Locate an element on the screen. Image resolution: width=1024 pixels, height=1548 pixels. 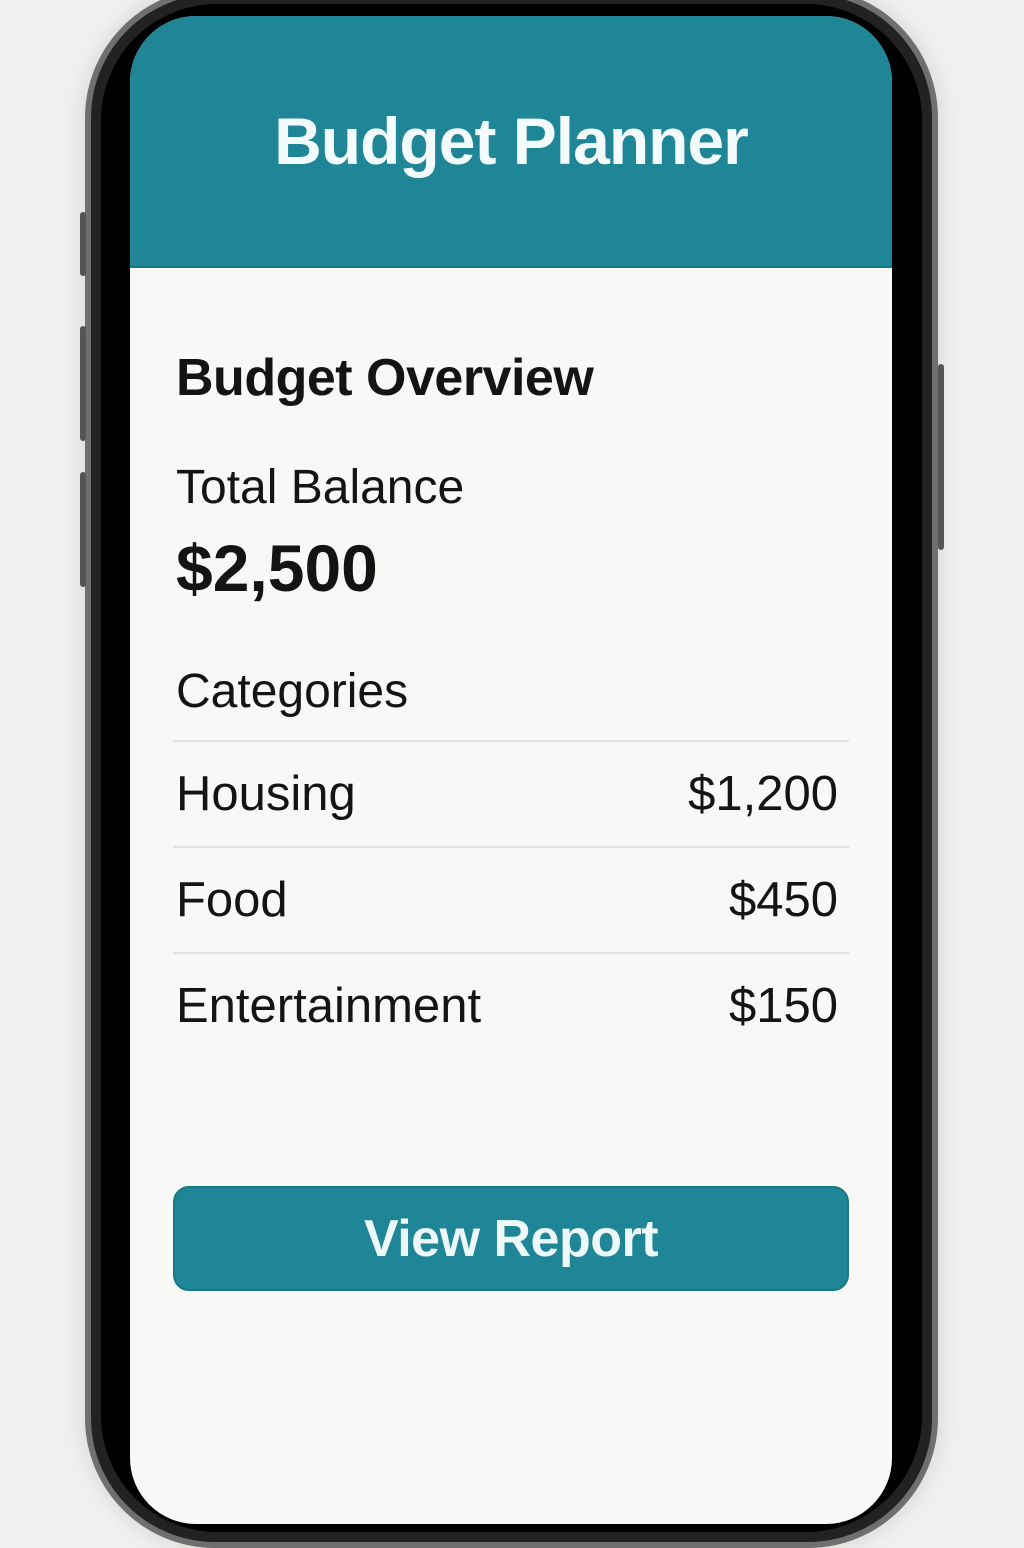
category-amount: $450 is located at coordinates (783, 900).